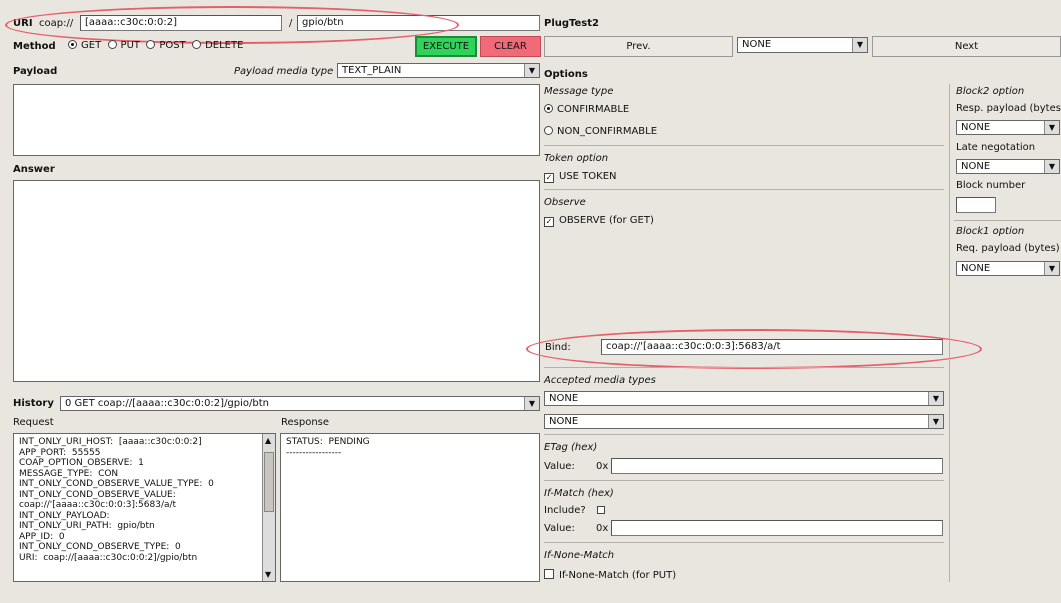 Image resolution: width=1061 pixels, height=603 pixels. I want to click on scroll-up-icon: ▲, so click(268, 440).